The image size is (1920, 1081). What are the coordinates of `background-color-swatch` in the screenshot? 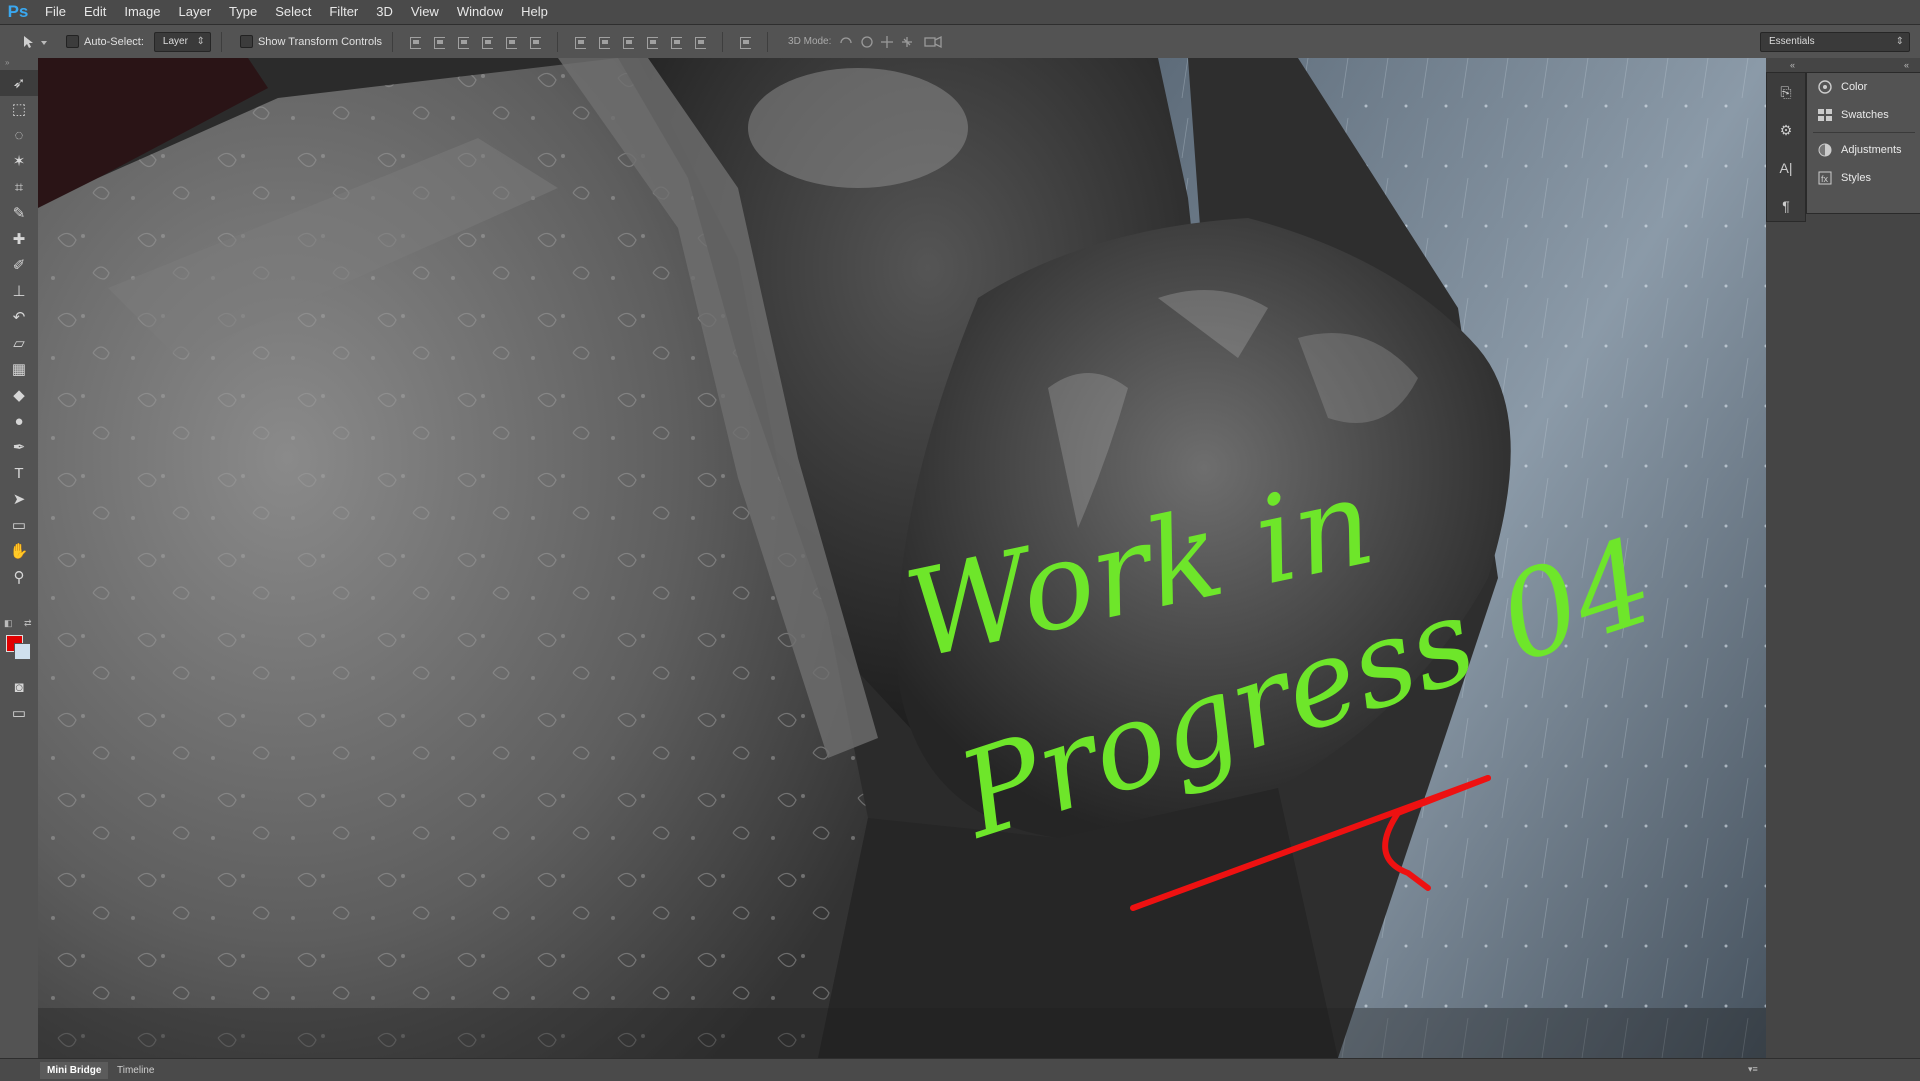 It's located at (22, 651).